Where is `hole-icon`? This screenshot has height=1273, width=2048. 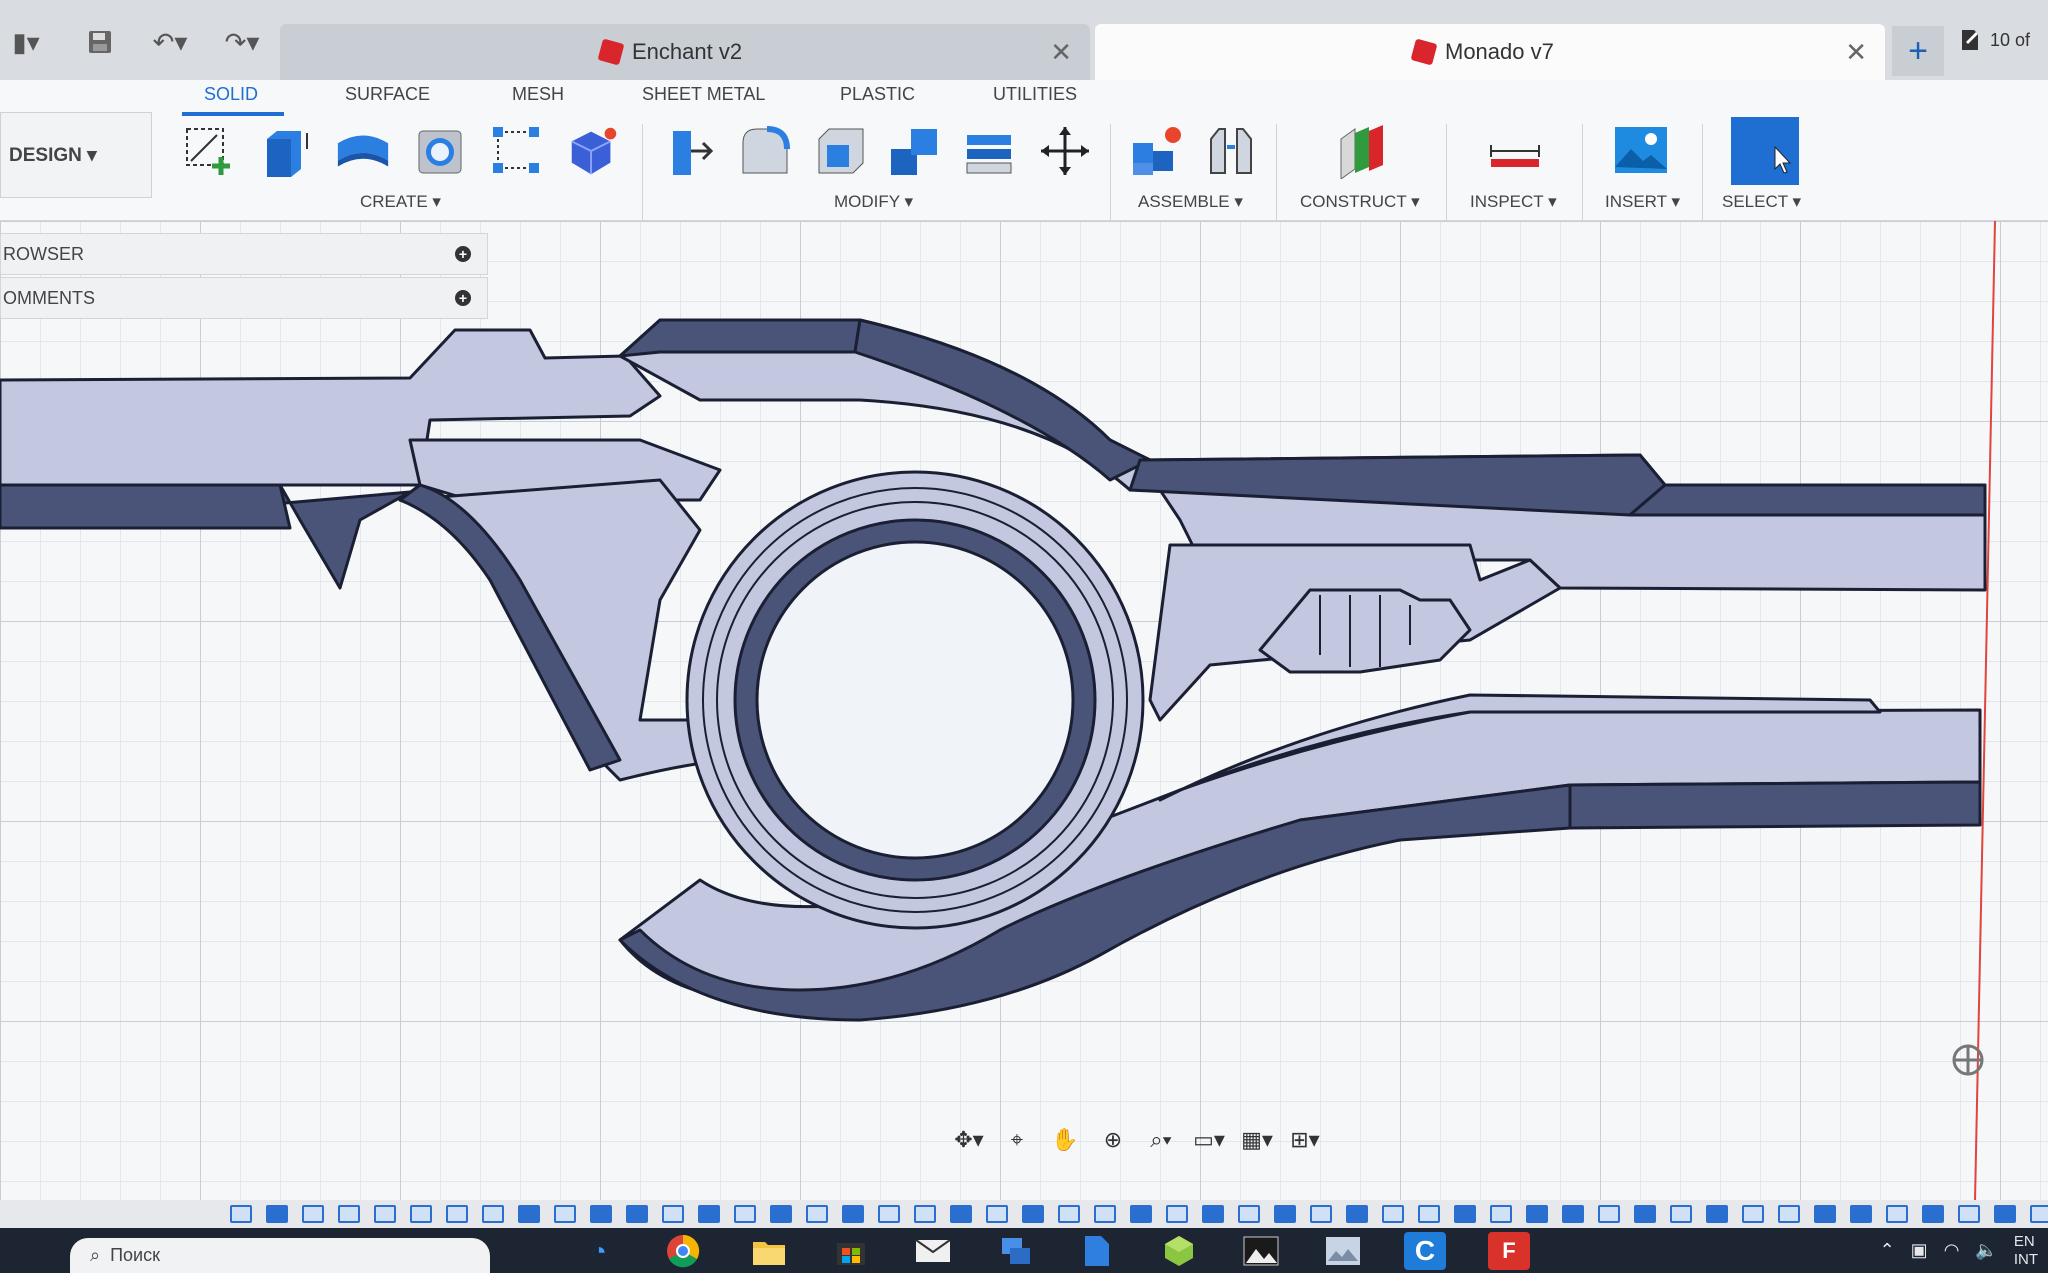 hole-icon is located at coordinates (441, 151).